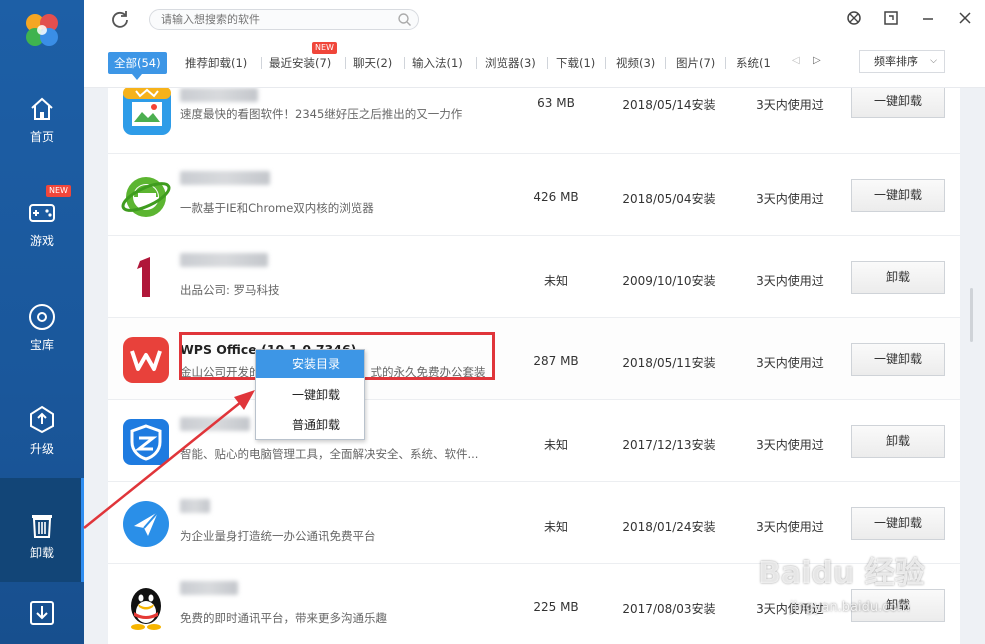  What do you see at coordinates (437, 63) in the screenshot?
I see `tab-input-method: 输入法(1)` at bounding box center [437, 63].